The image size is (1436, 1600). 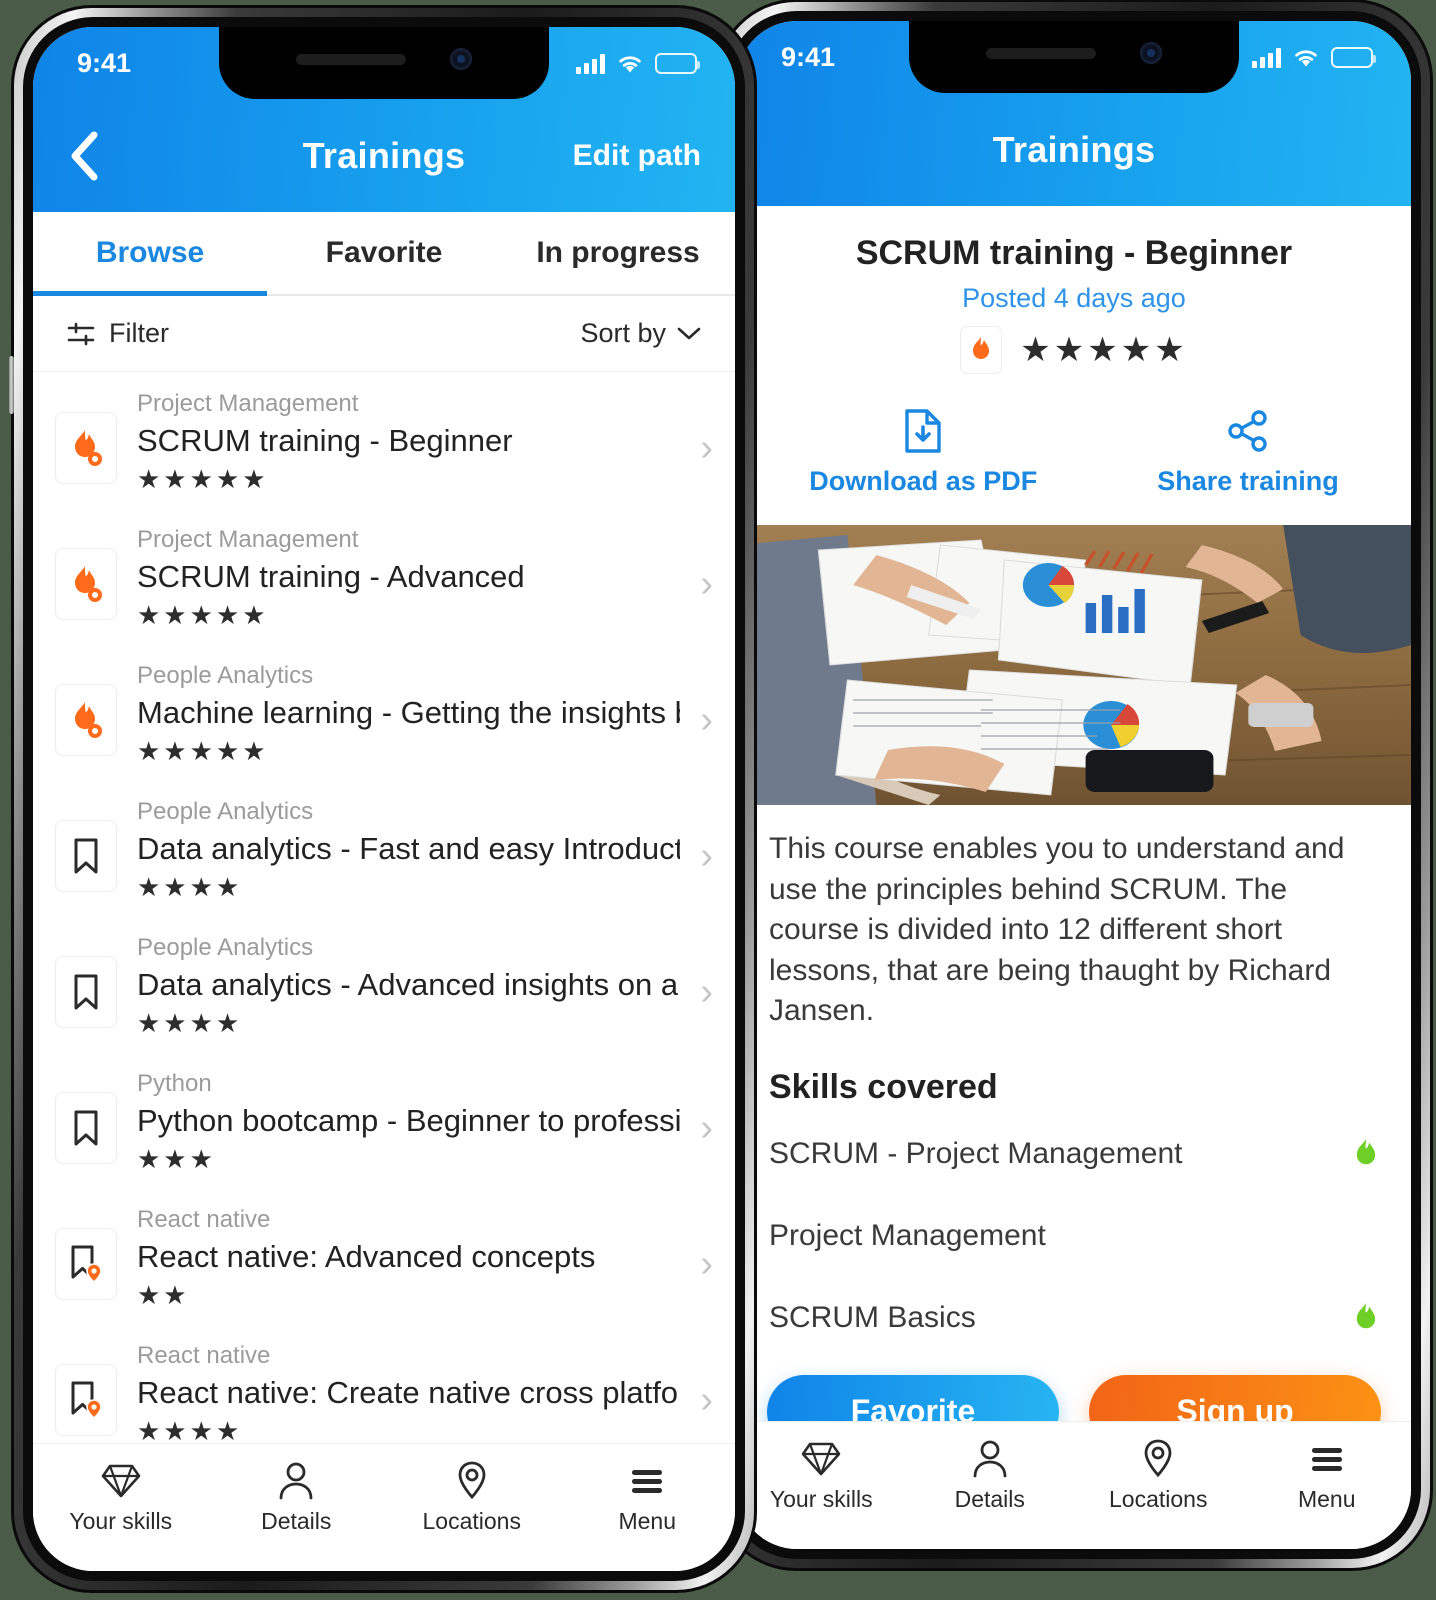 What do you see at coordinates (1074, 665) in the screenshot?
I see `detail-hero-photo` at bounding box center [1074, 665].